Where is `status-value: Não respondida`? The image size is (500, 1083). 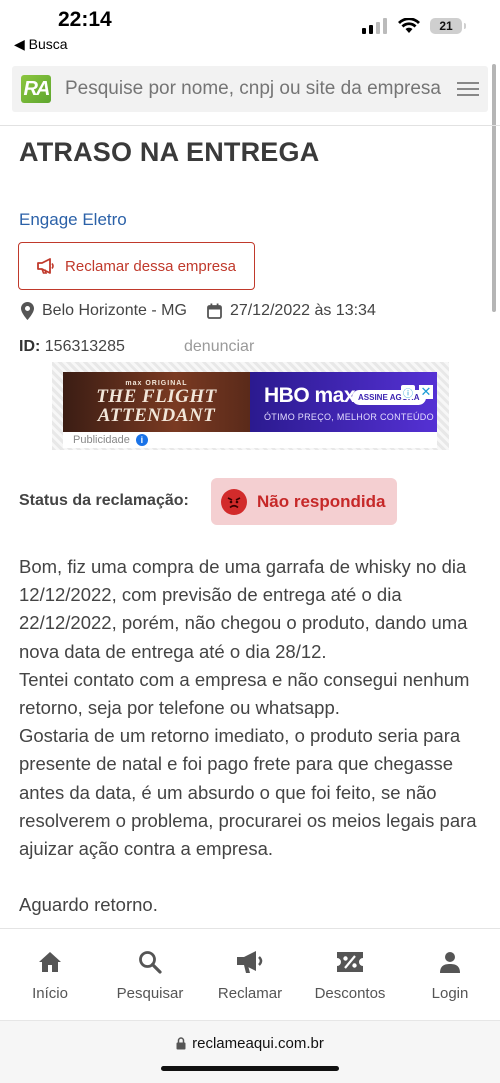 status-value: Não respondida is located at coordinates (321, 501).